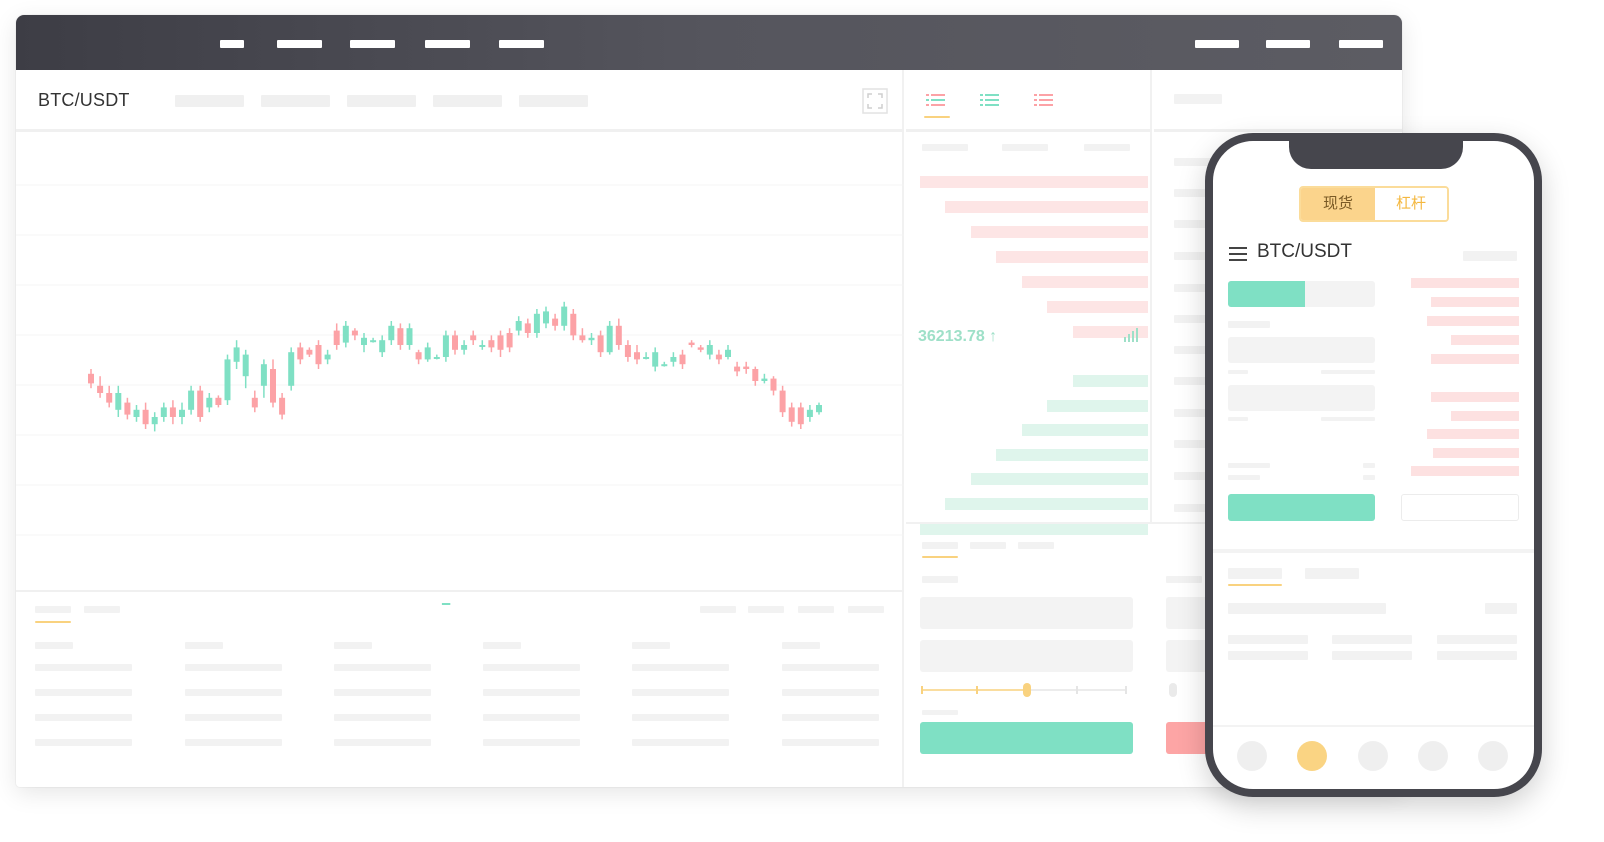 Image resolution: width=1604 pixels, height=842 pixels. What do you see at coordinates (991, 100) in the screenshot?
I see `order-book-bids-icon` at bounding box center [991, 100].